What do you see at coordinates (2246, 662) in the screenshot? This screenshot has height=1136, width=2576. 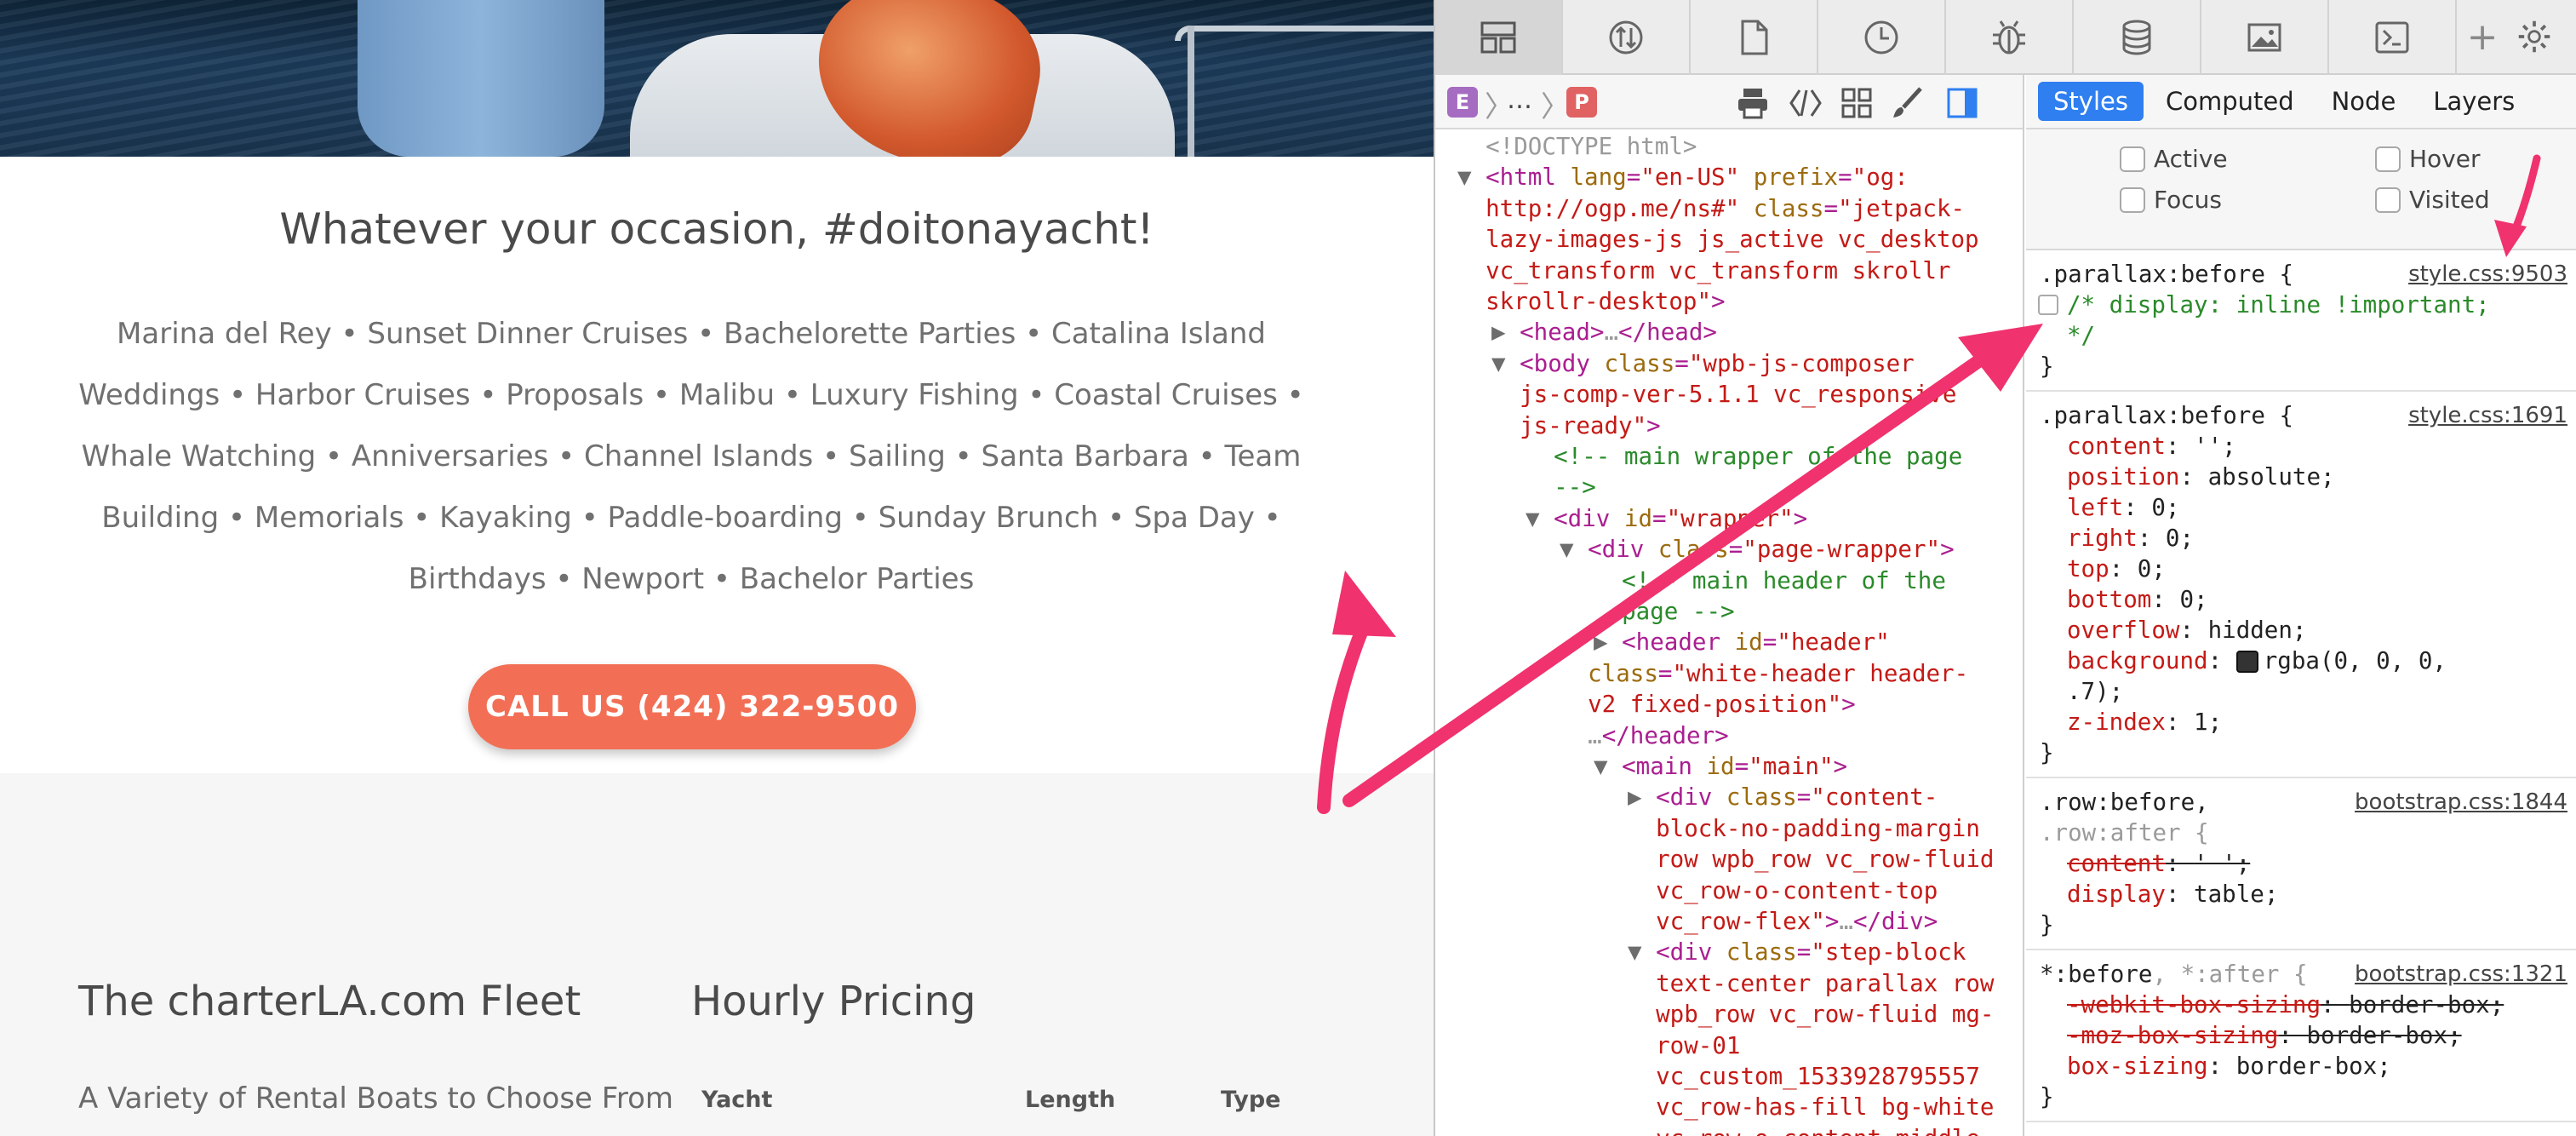 I see `color-swatch-icon` at bounding box center [2246, 662].